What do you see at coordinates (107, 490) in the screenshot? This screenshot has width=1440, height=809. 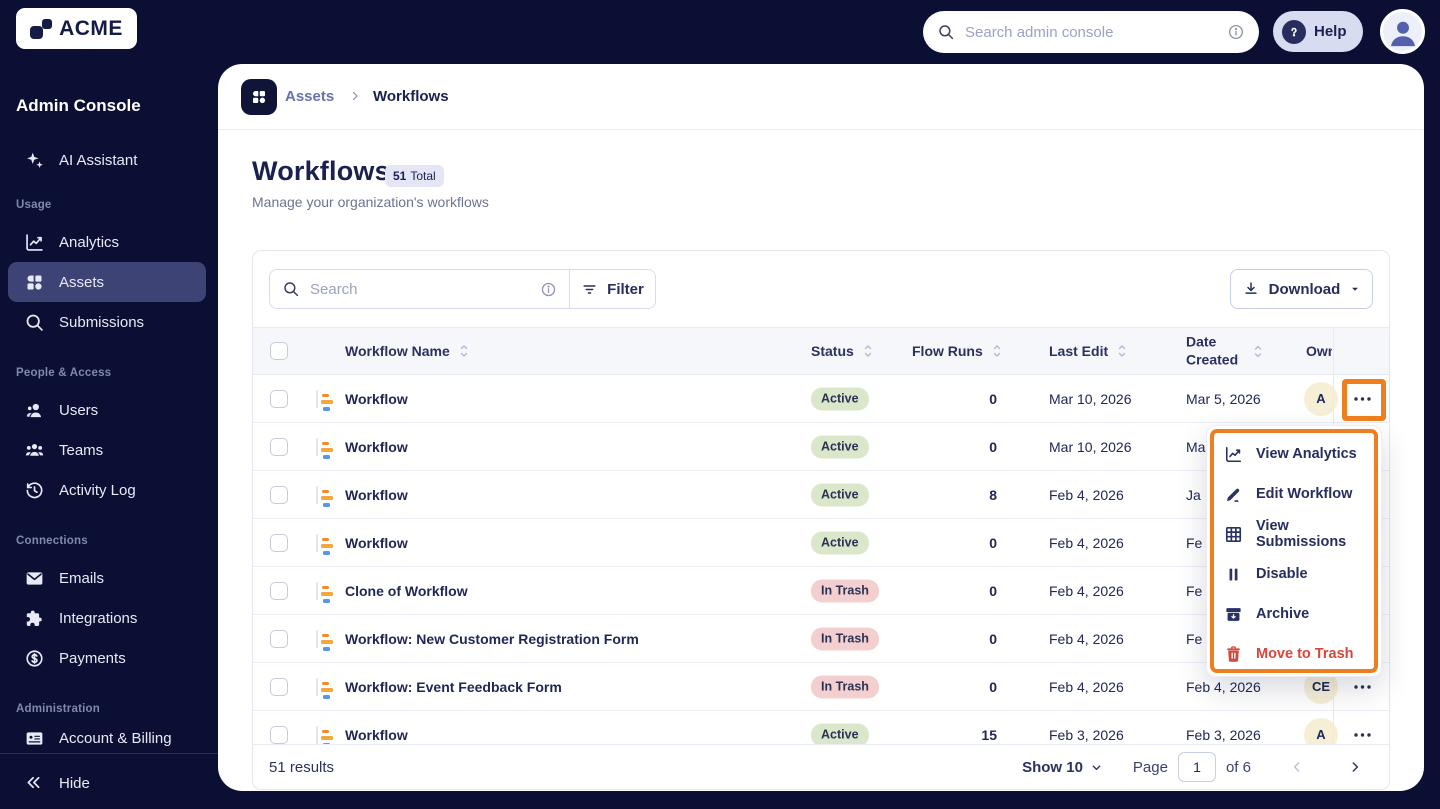 I see `sidebar-item-activity-log: Activity Log` at bounding box center [107, 490].